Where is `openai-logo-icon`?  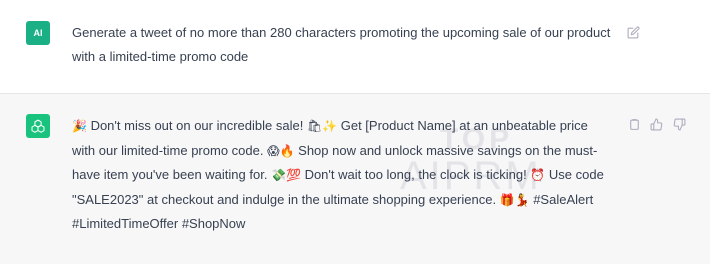 openai-logo-icon is located at coordinates (38, 126).